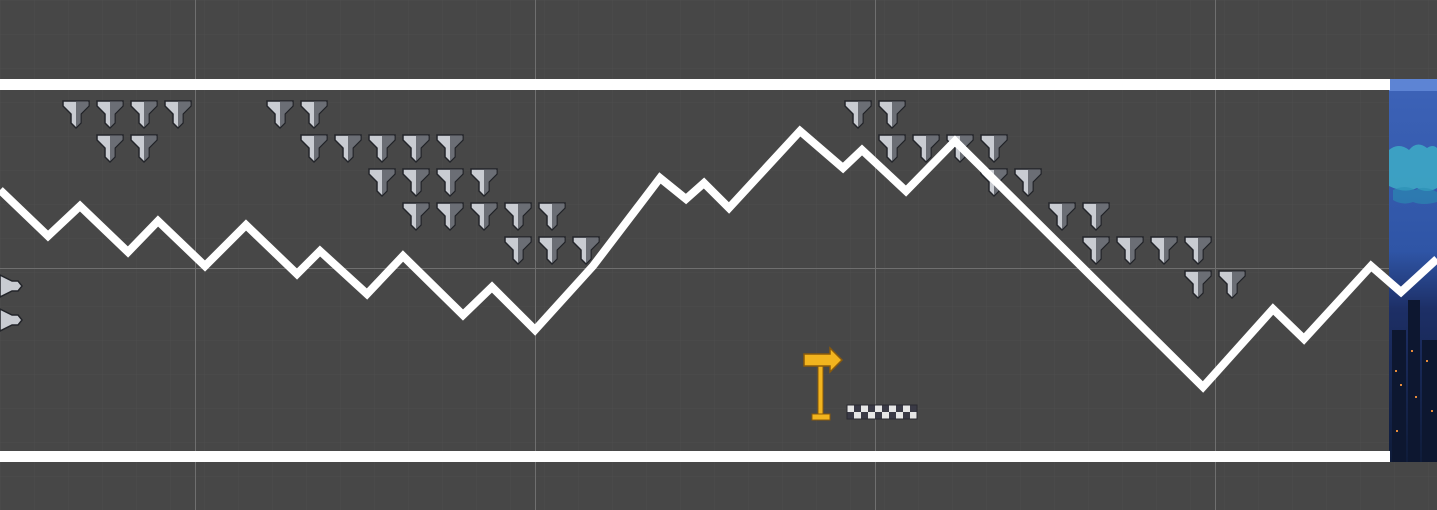 The width and height of the screenshot is (1437, 510). Describe the element at coordinates (695, 456) in the screenshot. I see `floor-boundary` at that location.